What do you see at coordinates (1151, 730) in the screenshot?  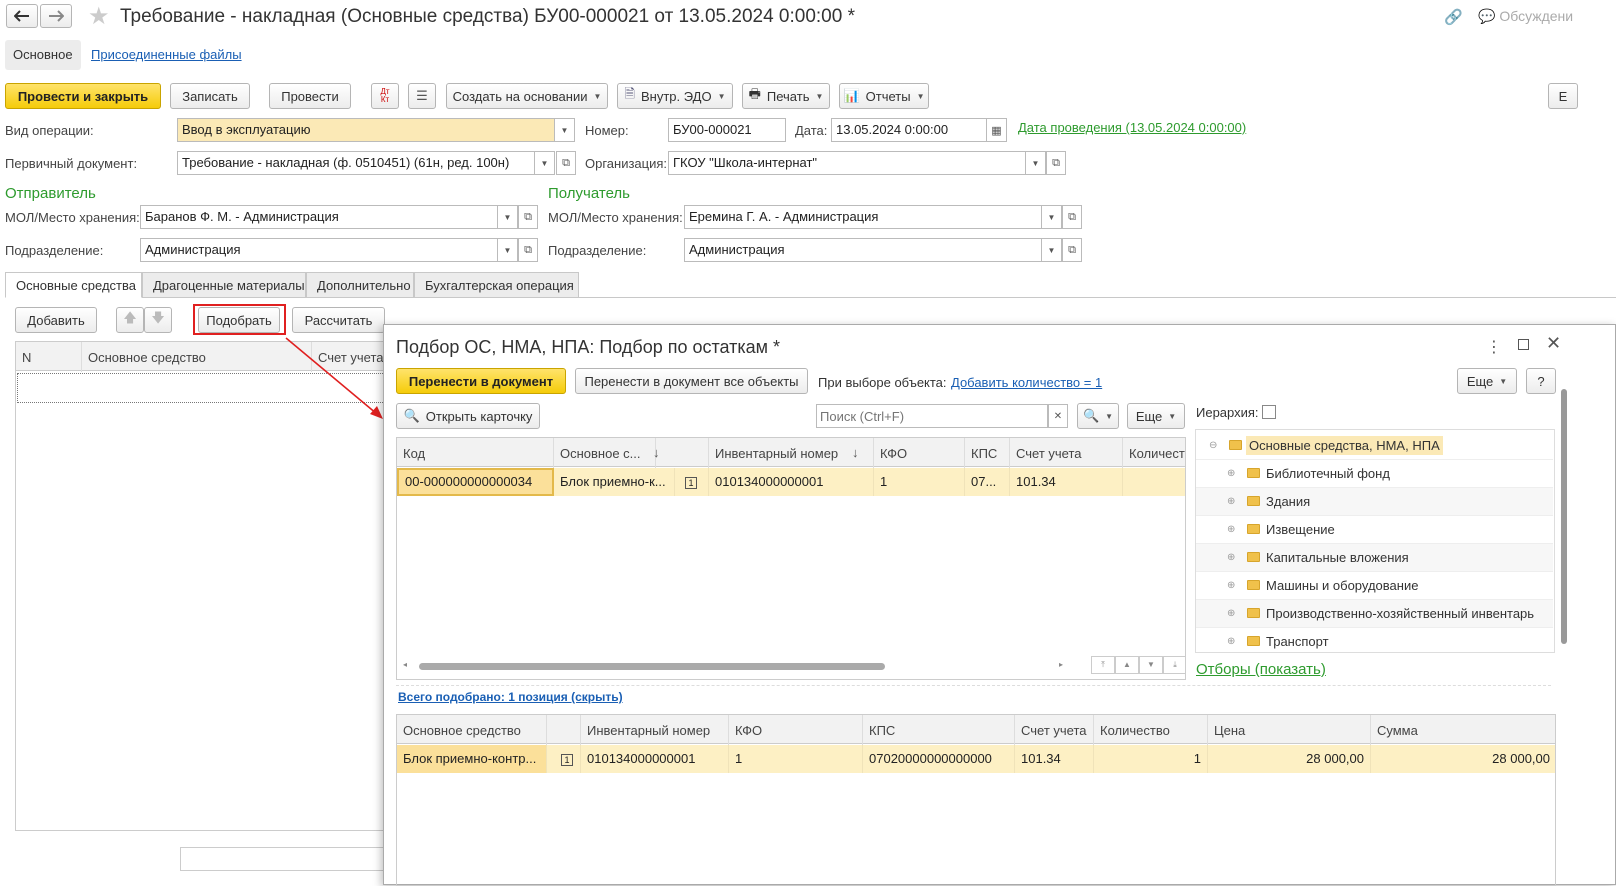 I see `col-qty: Количество` at bounding box center [1151, 730].